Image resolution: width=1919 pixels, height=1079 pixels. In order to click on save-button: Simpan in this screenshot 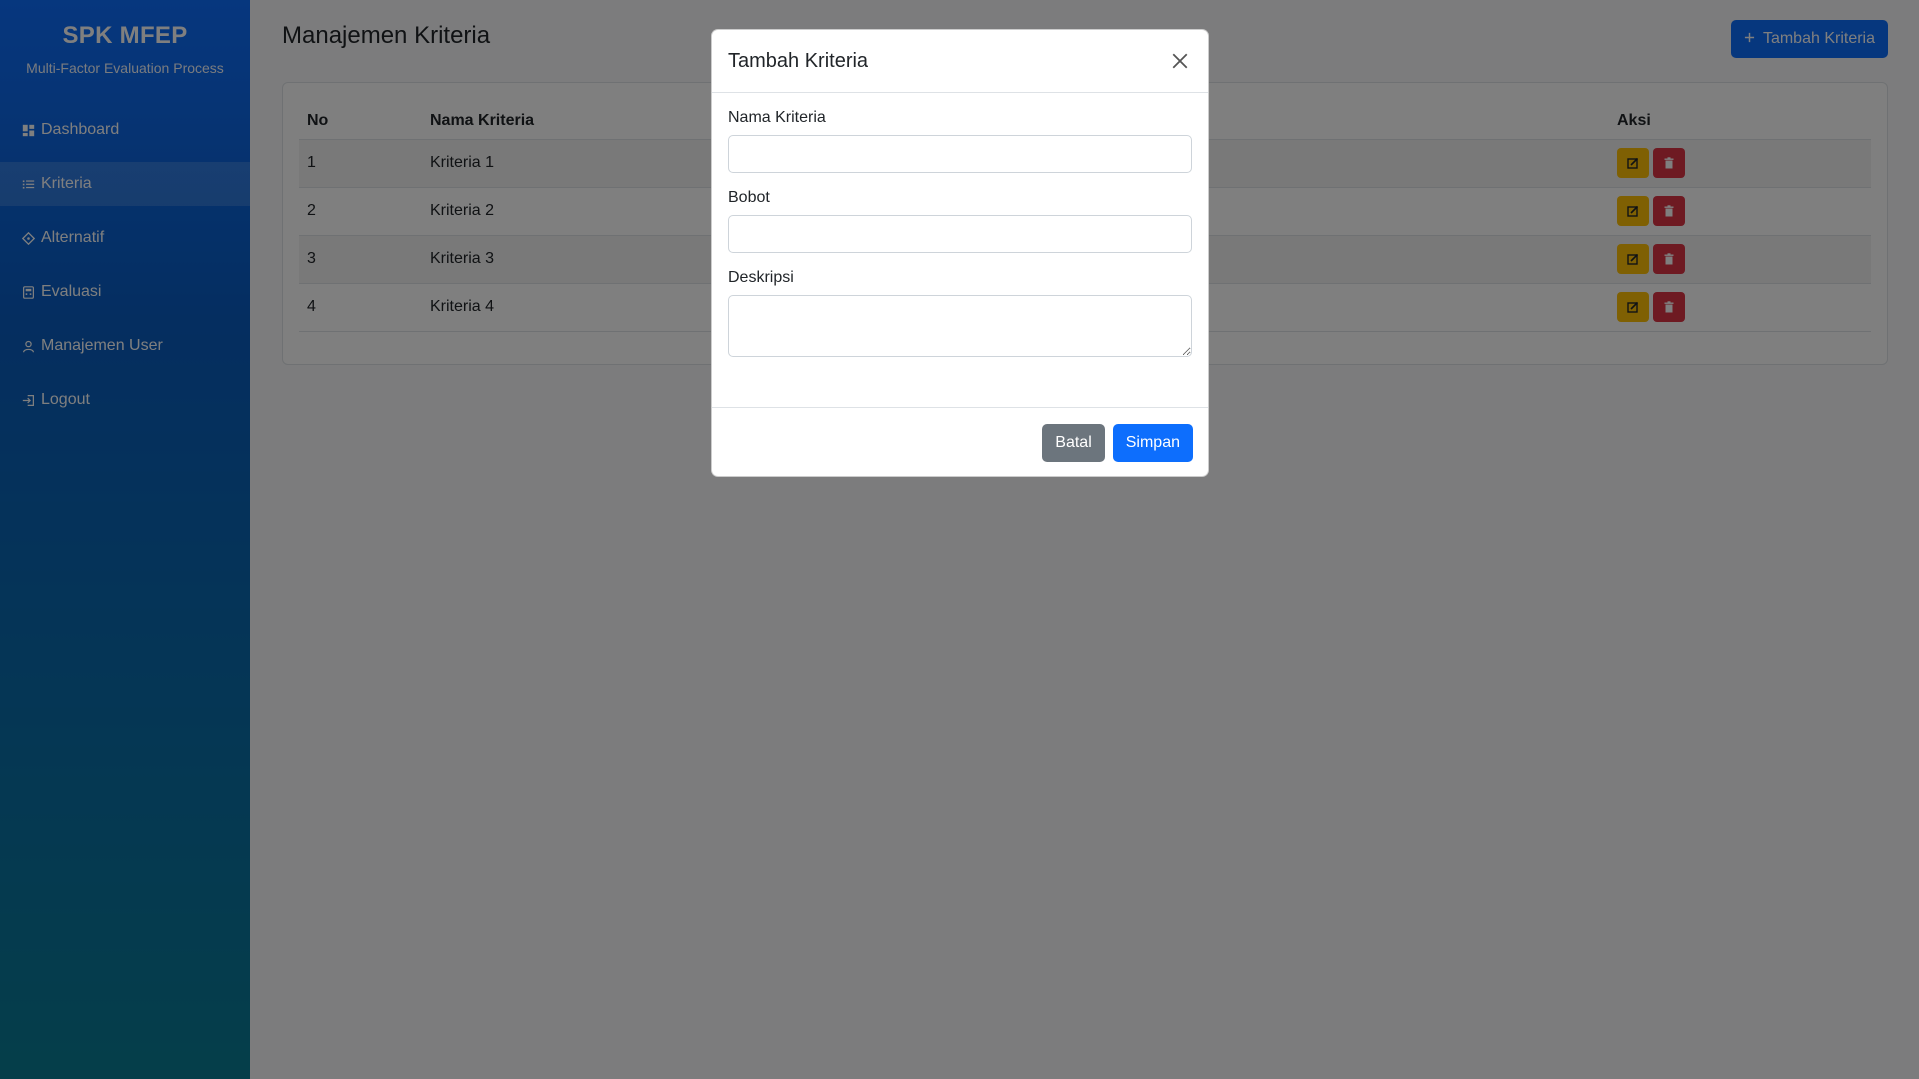, I will do `click(1152, 442)`.